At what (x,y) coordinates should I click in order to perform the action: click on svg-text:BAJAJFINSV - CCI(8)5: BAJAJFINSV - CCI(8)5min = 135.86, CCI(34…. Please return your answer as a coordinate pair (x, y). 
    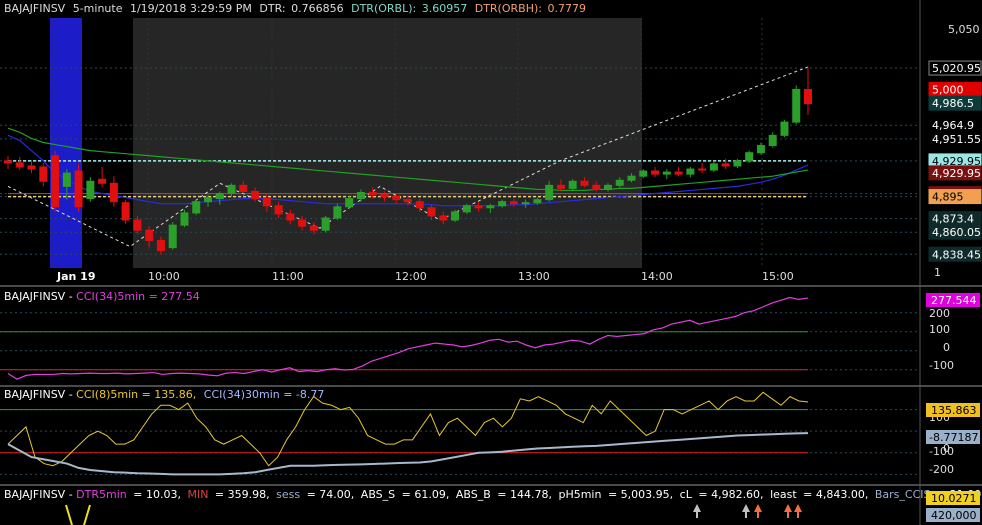
    Looking at the image, I should click on (164, 394).